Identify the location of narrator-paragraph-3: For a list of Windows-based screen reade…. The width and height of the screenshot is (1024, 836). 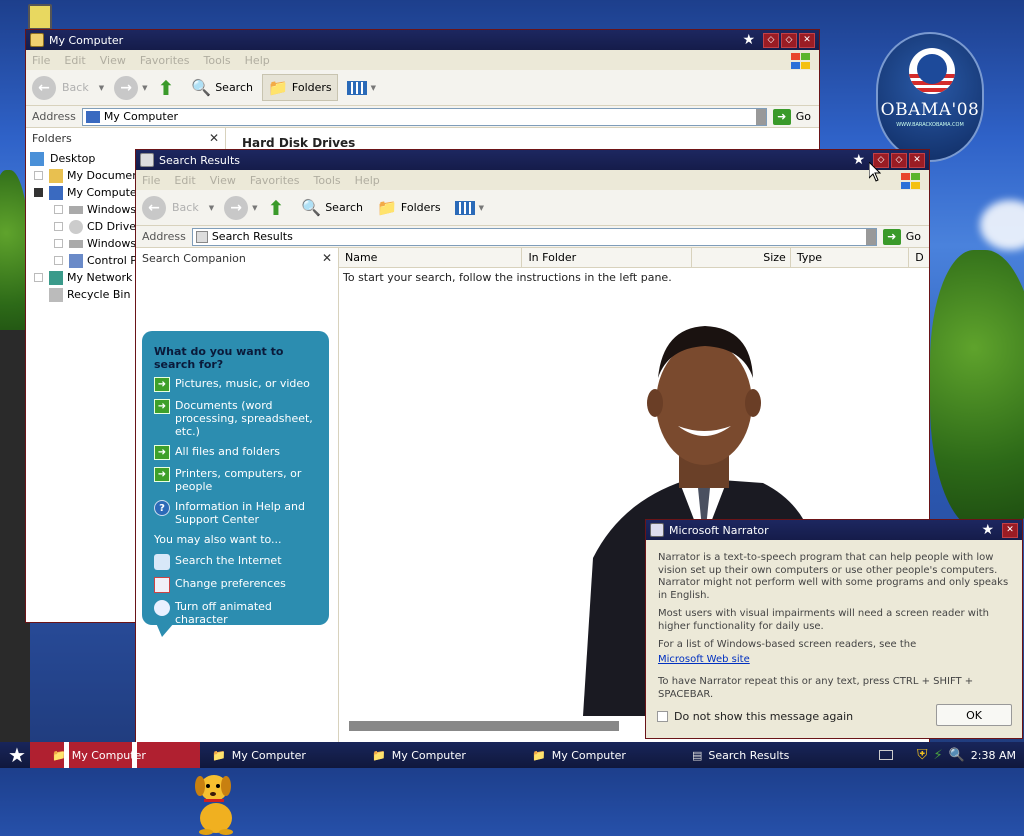
(787, 644).